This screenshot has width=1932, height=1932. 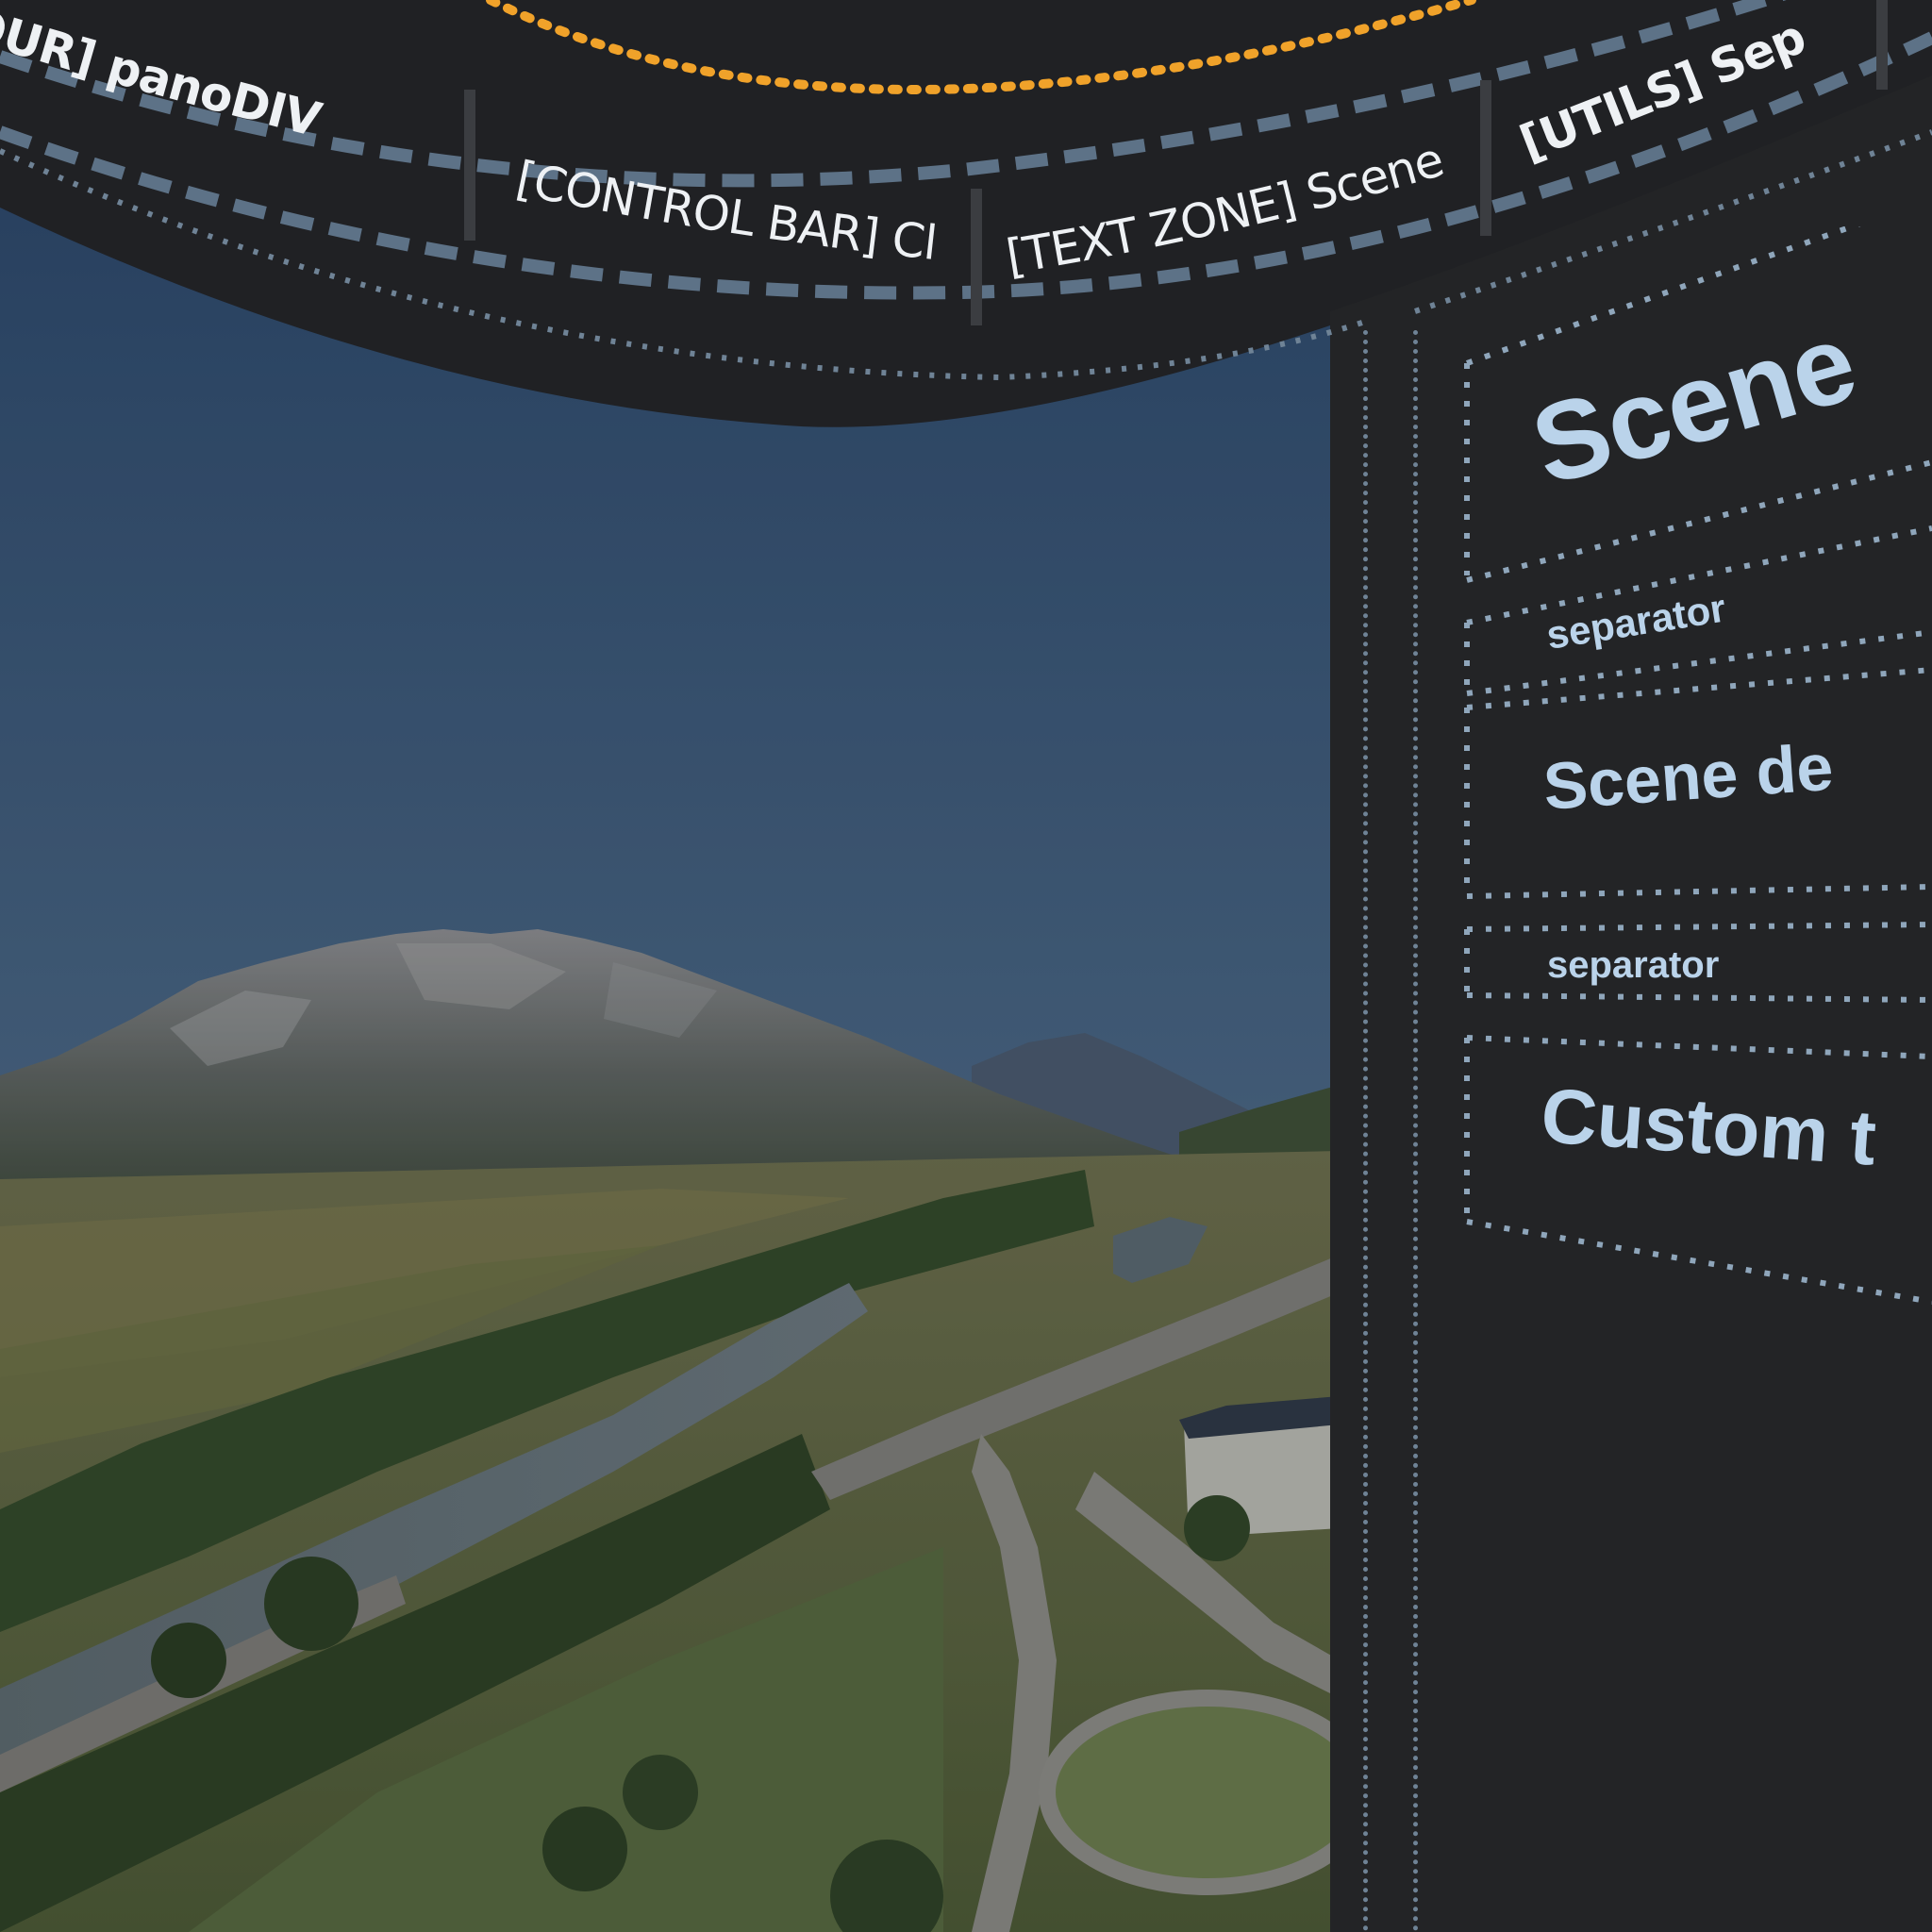 I want to click on scene-title-text: Scene, so click(x=1695, y=404).